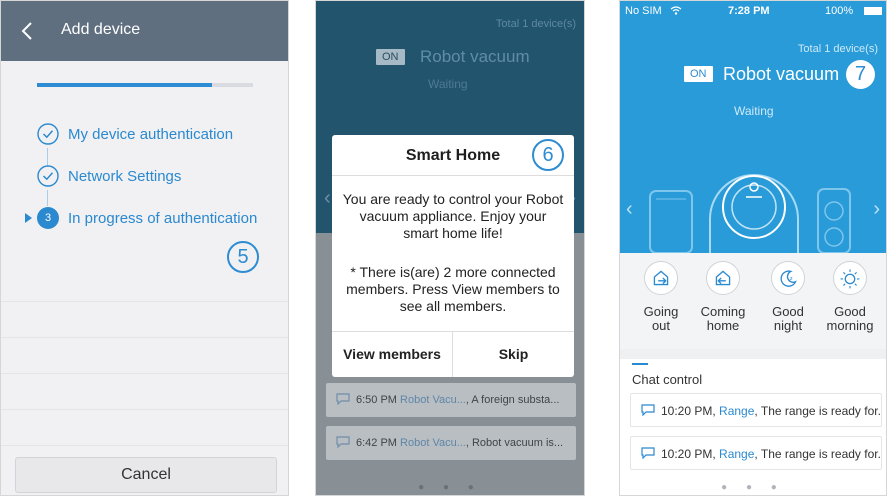 This screenshot has height=496, width=887. What do you see at coordinates (376, 443) in the screenshot?
I see `chat-time: 6:42 PM` at bounding box center [376, 443].